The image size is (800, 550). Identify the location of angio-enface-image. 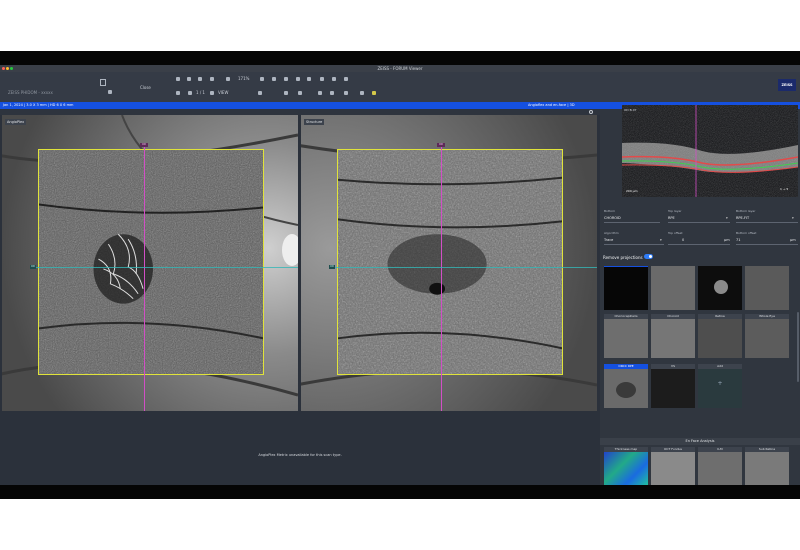
(151, 262).